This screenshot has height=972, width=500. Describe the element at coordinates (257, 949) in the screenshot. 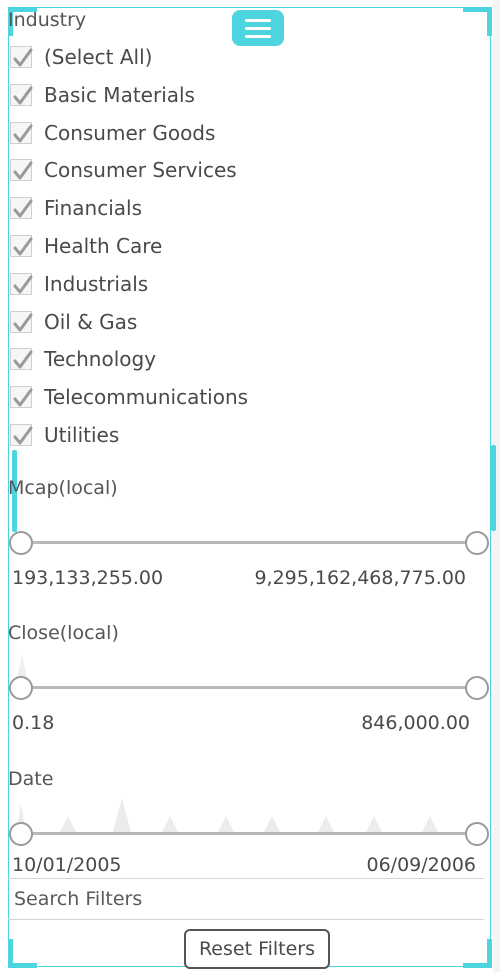

I see `reset-filters-button: Reset Filters` at that location.